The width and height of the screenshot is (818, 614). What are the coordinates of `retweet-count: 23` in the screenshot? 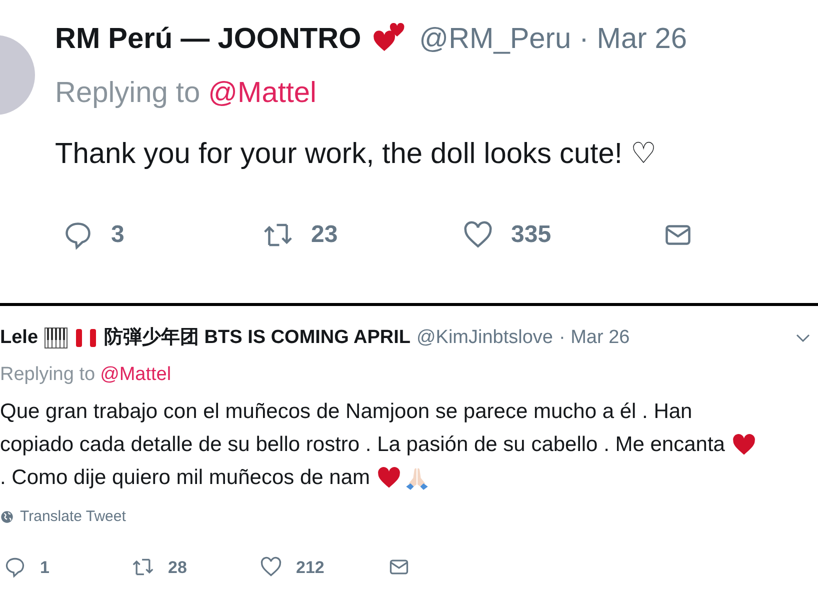 It's located at (324, 235).